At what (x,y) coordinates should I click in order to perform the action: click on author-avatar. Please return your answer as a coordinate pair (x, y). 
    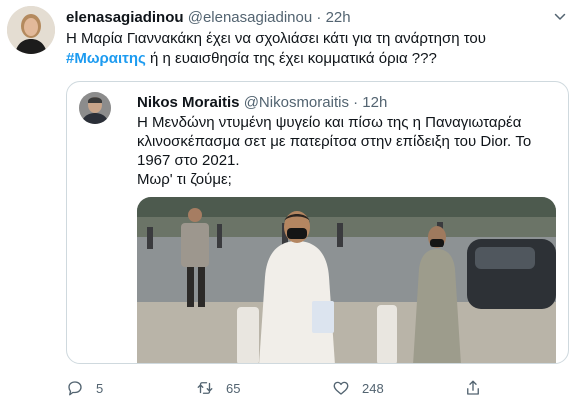
    Looking at the image, I should click on (31, 30).